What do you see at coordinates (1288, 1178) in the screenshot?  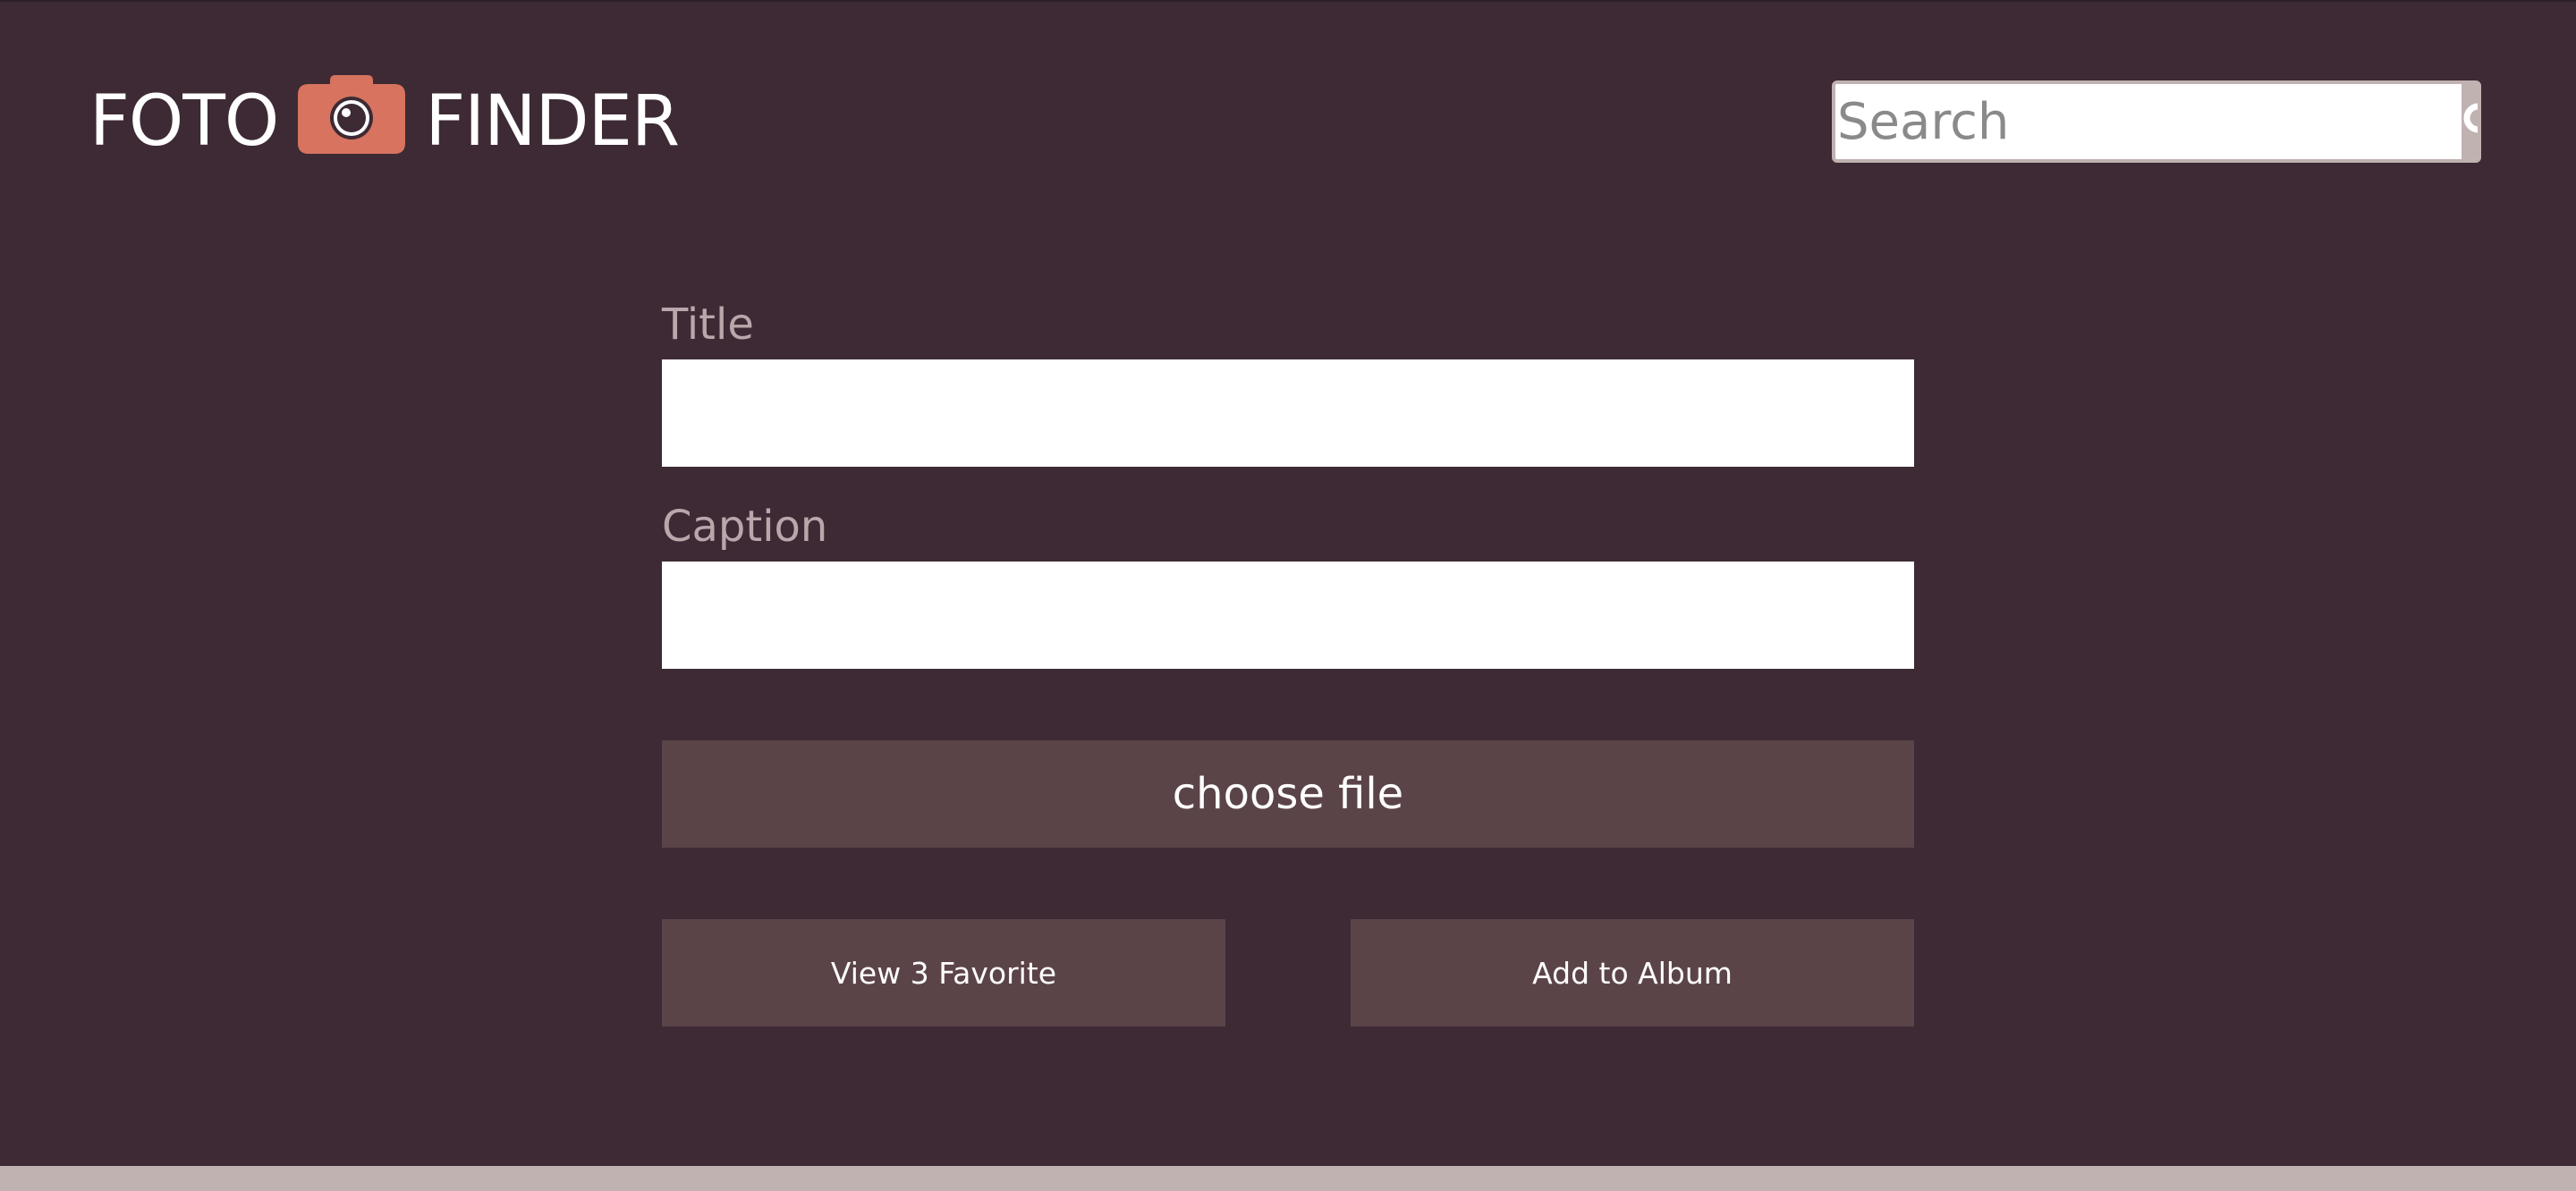 I see `footer-bar` at bounding box center [1288, 1178].